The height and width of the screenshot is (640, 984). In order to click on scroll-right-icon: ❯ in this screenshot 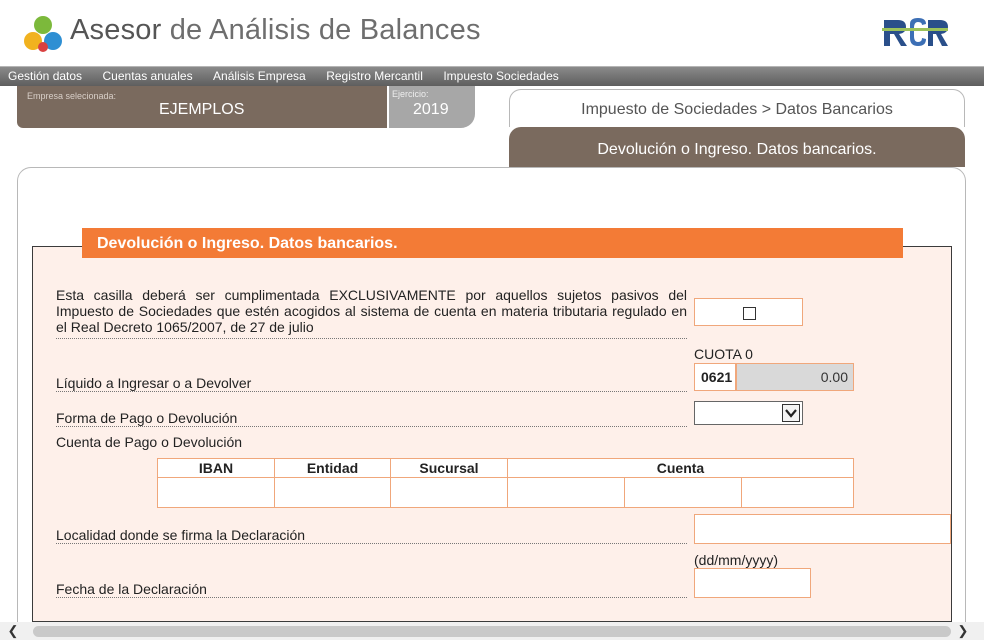, I will do `click(963, 631)`.